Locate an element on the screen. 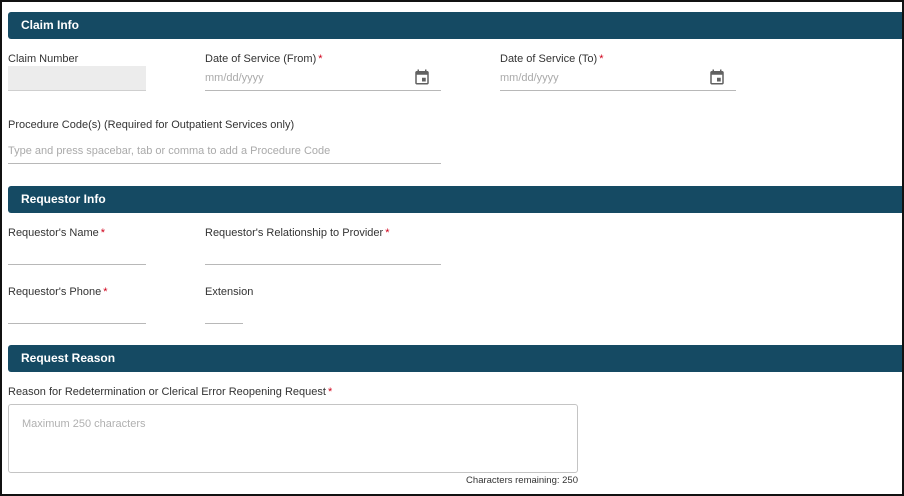 The width and height of the screenshot is (904, 496). dos-from-field: mm/dd/yyyy is located at coordinates (323, 78).